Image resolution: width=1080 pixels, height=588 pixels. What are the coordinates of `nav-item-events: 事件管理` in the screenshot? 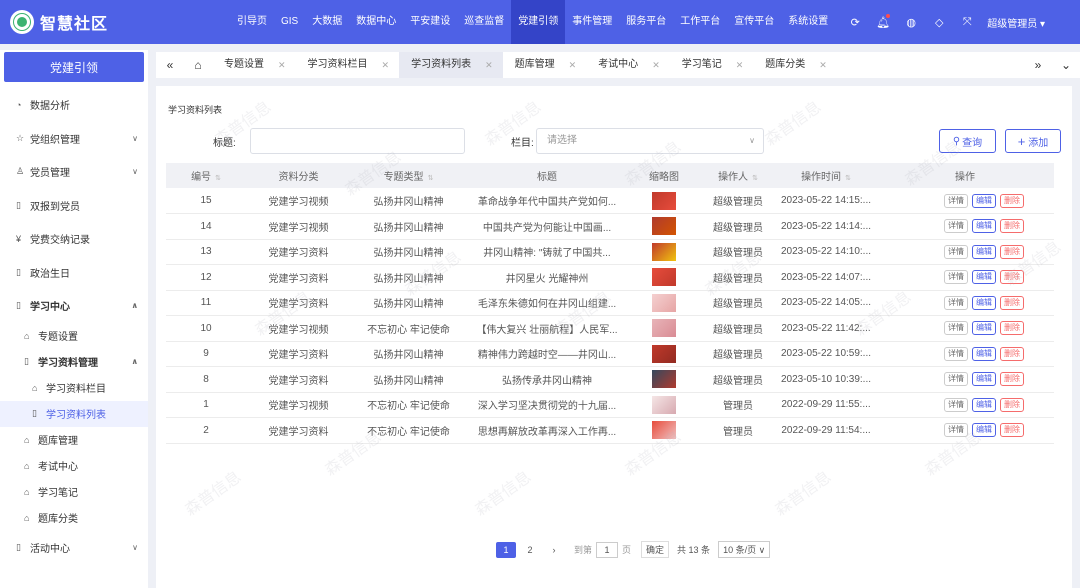 It's located at (592, 22).